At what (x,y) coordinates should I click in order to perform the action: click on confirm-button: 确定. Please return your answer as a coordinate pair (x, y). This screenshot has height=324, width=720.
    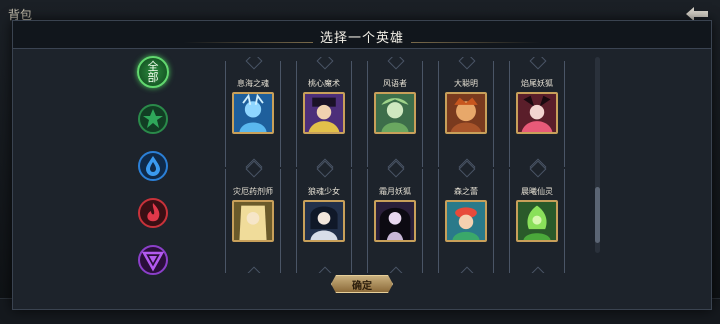
    Looking at the image, I should click on (362, 284).